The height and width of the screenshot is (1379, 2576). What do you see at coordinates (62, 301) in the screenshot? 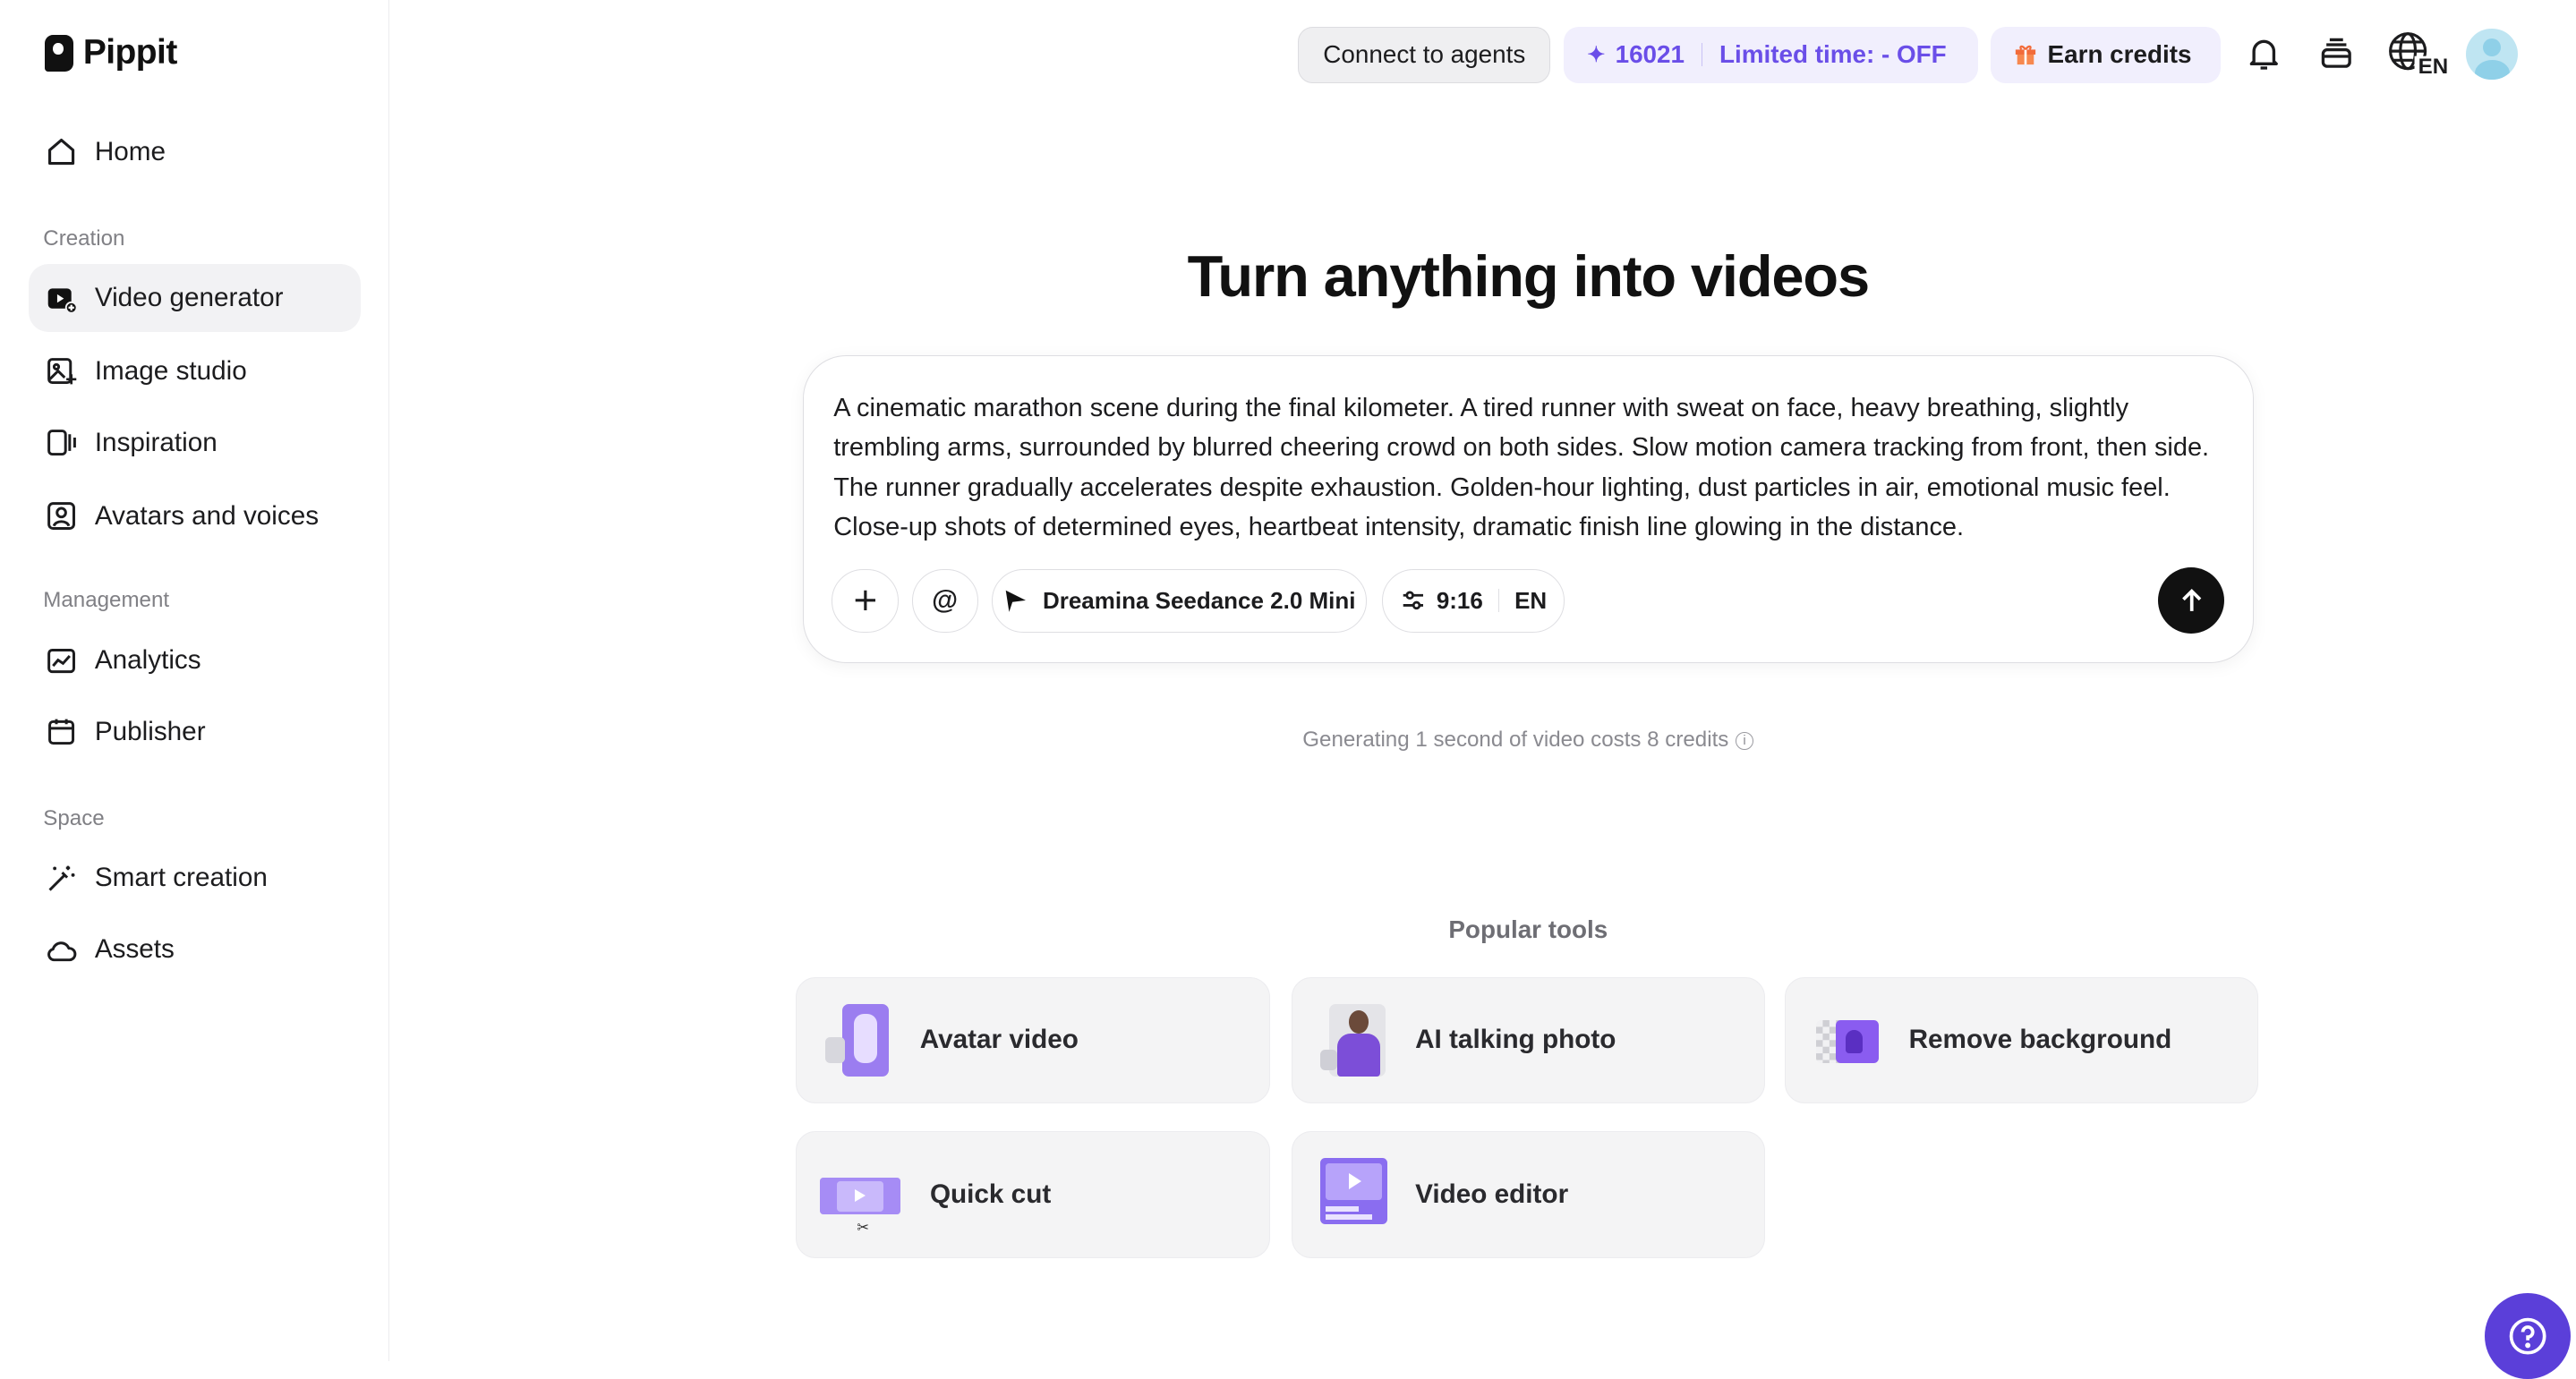
I see `video-plus-icon` at bounding box center [62, 301].